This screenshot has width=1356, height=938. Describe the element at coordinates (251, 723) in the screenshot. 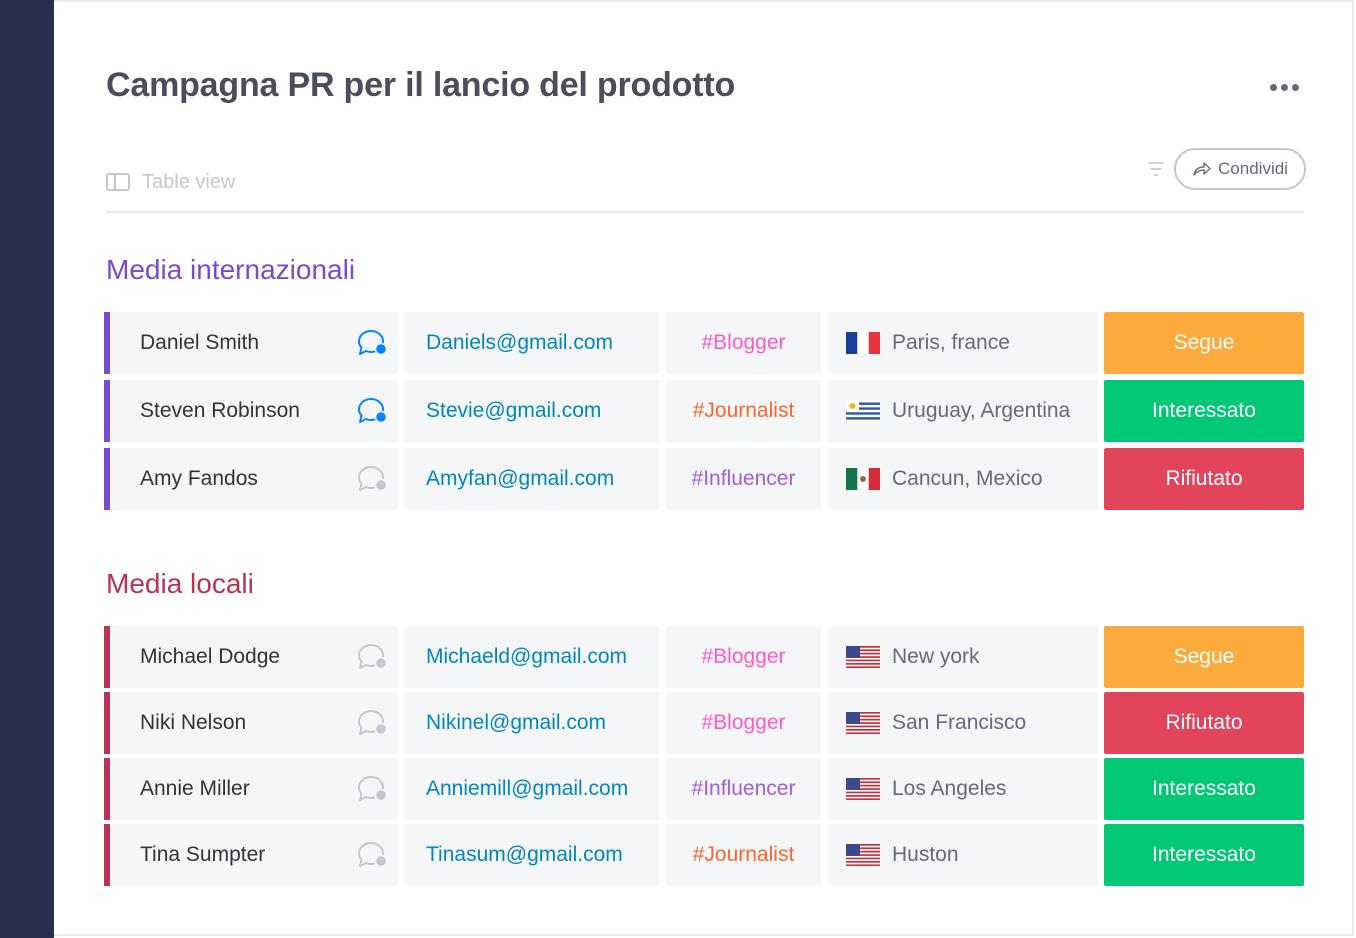

I see `name-cell: Niki Nelson` at that location.